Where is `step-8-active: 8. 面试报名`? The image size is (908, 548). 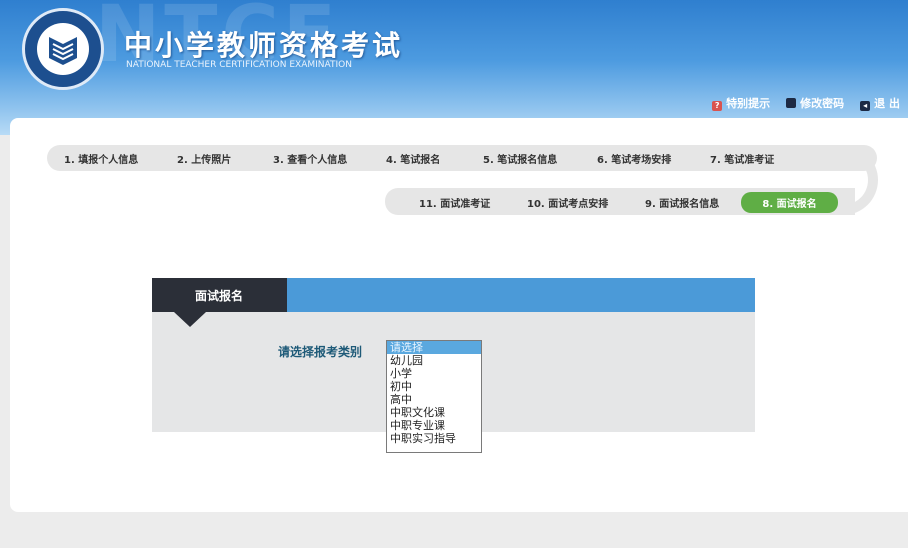
step-8-active: 8. 面试报名 is located at coordinates (789, 202).